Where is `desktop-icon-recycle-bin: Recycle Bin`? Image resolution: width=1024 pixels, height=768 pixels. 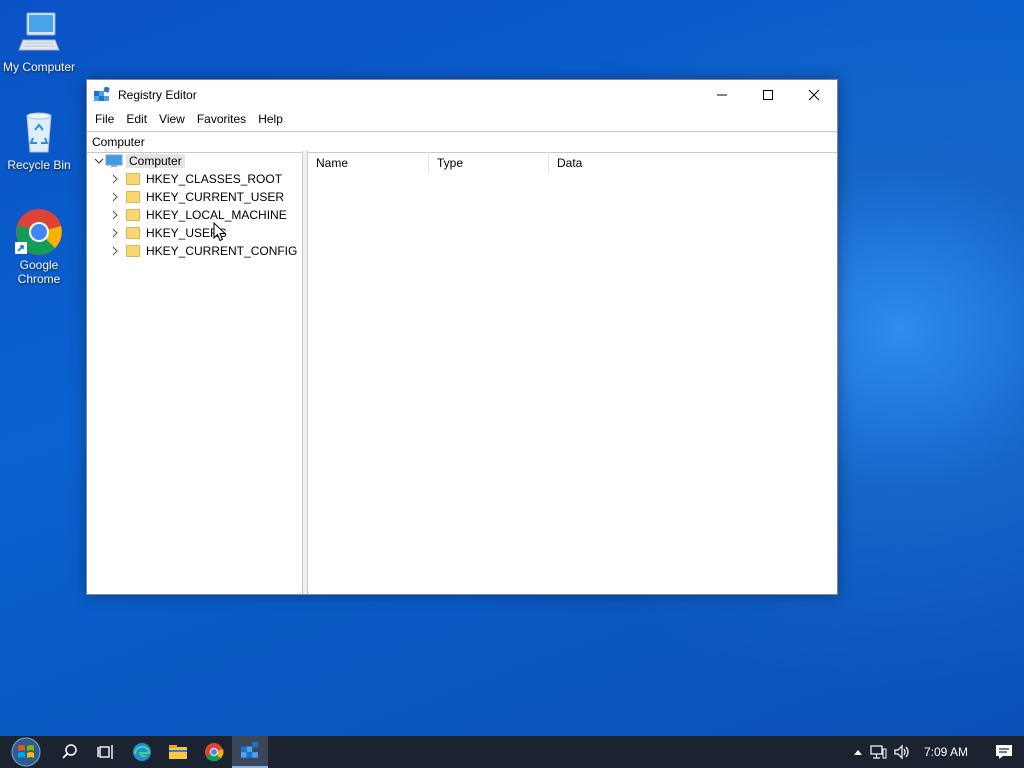 desktop-icon-recycle-bin: Recycle Bin is located at coordinates (39, 140).